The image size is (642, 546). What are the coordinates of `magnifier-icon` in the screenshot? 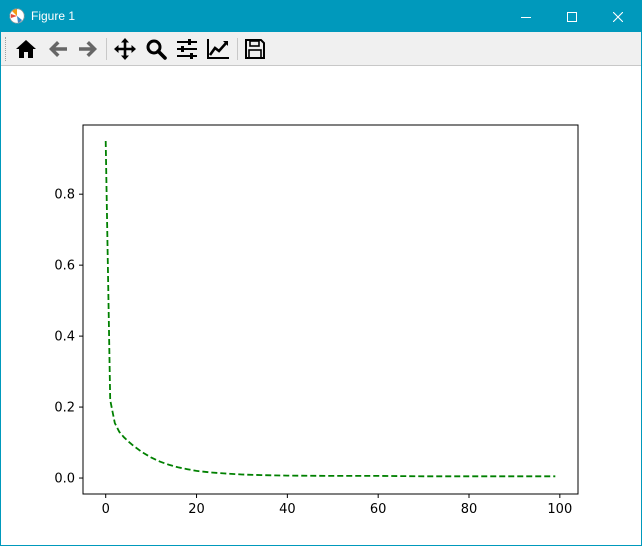 It's located at (156, 49).